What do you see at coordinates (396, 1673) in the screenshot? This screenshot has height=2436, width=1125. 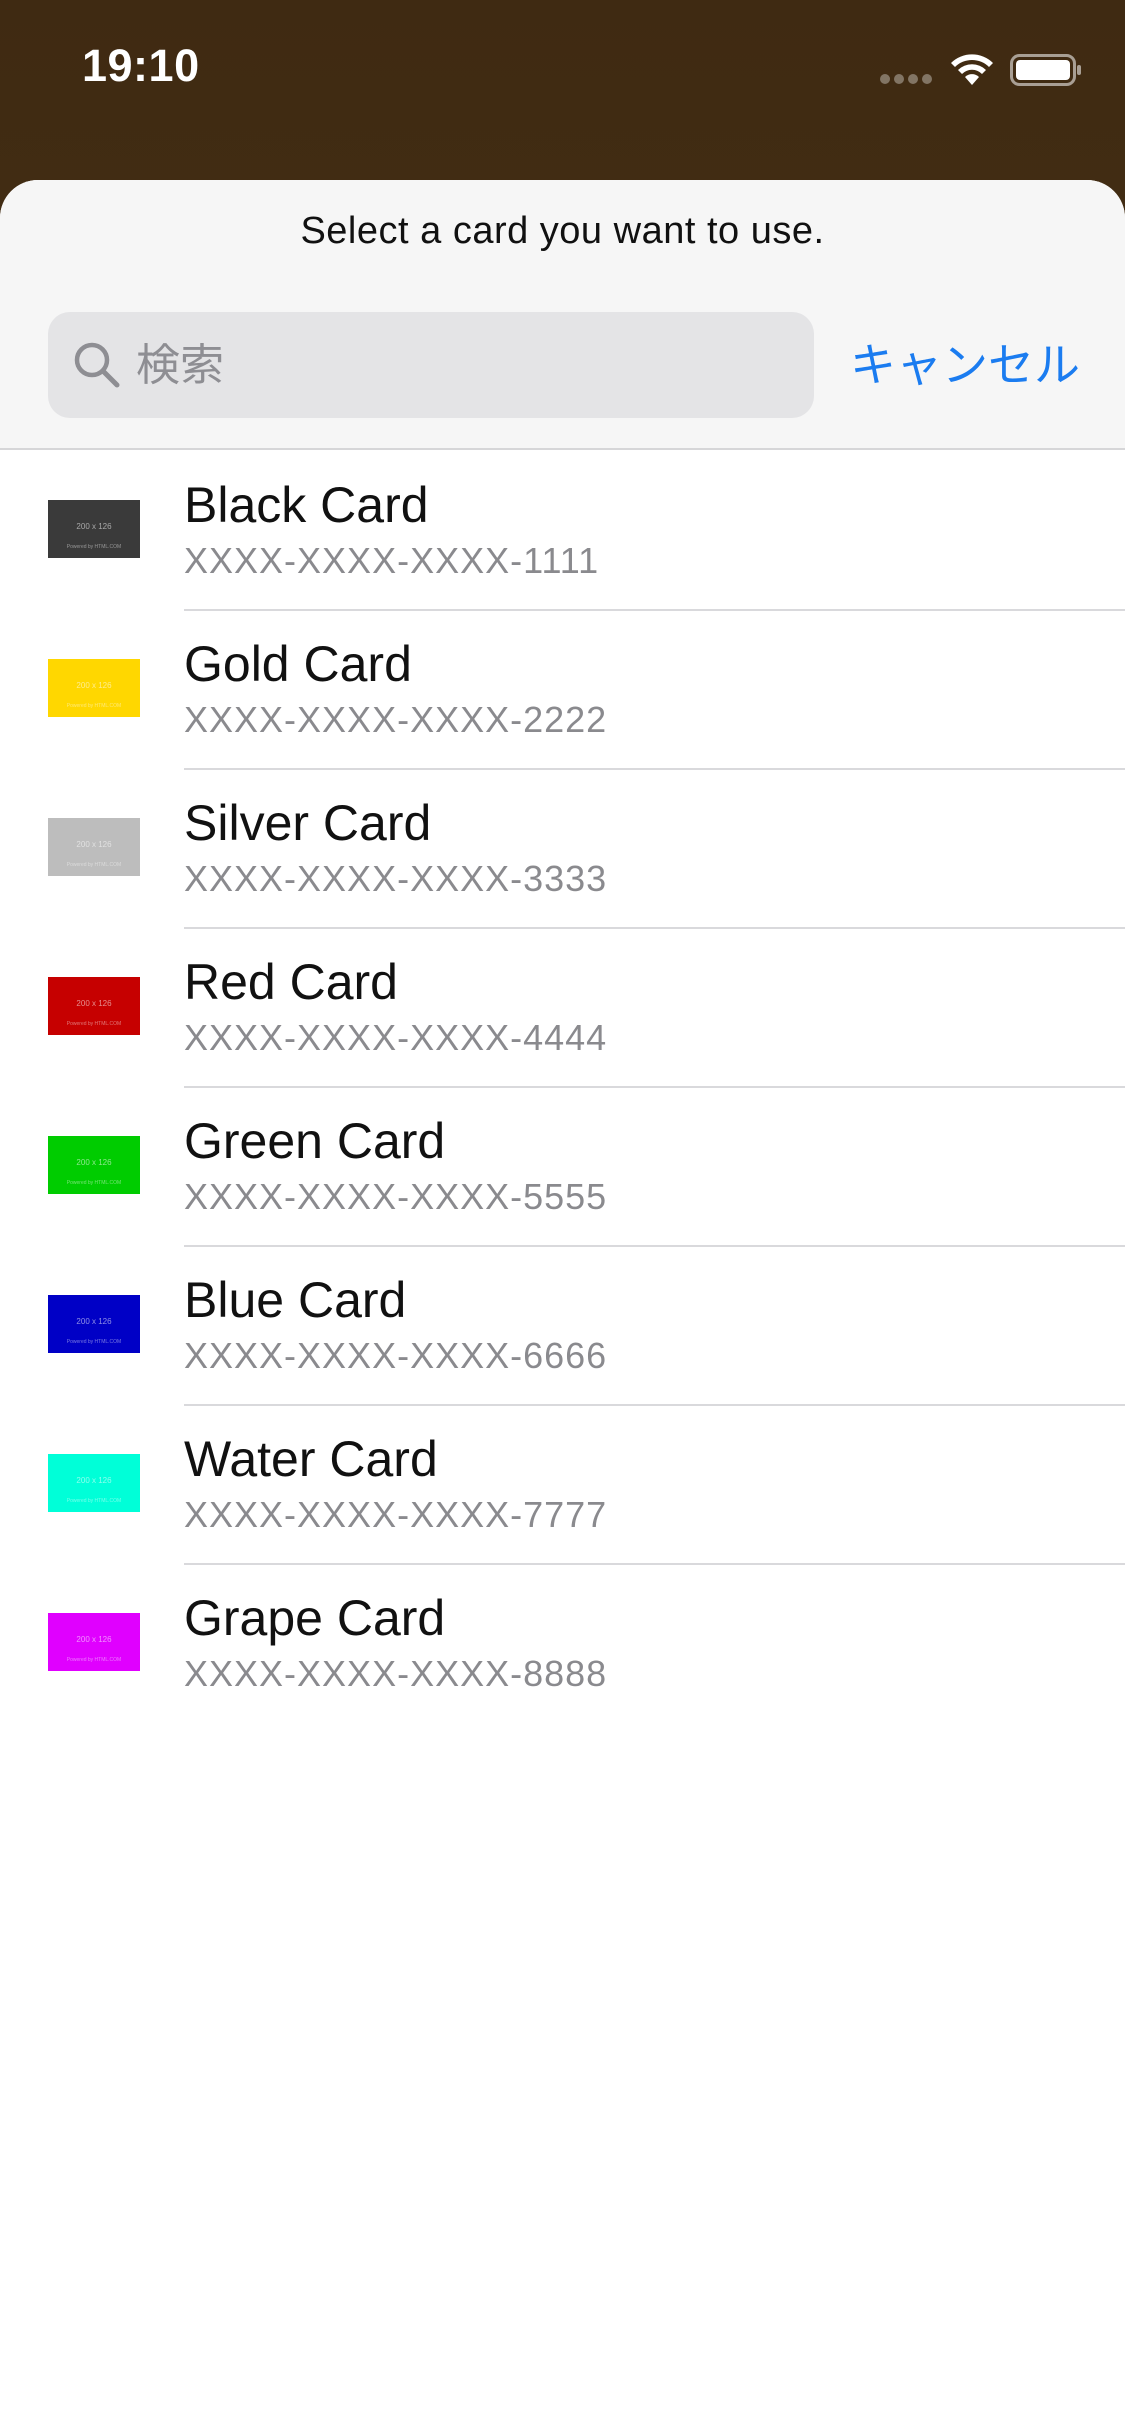 I see `card-number: XXXX-XXXX-XXXX-8888` at bounding box center [396, 1673].